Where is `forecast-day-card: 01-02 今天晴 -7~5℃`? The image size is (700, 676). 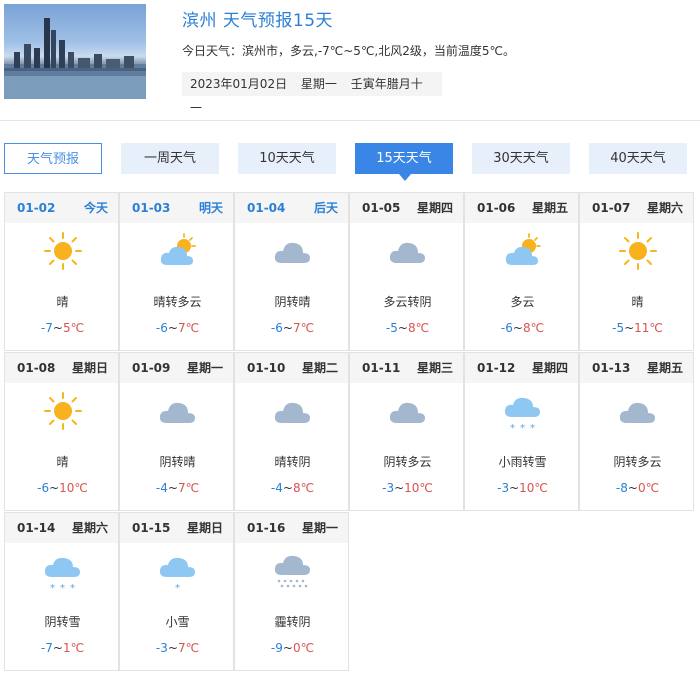
forecast-day-card: 01-02 今天晴 -7~5℃ is located at coordinates (61, 271).